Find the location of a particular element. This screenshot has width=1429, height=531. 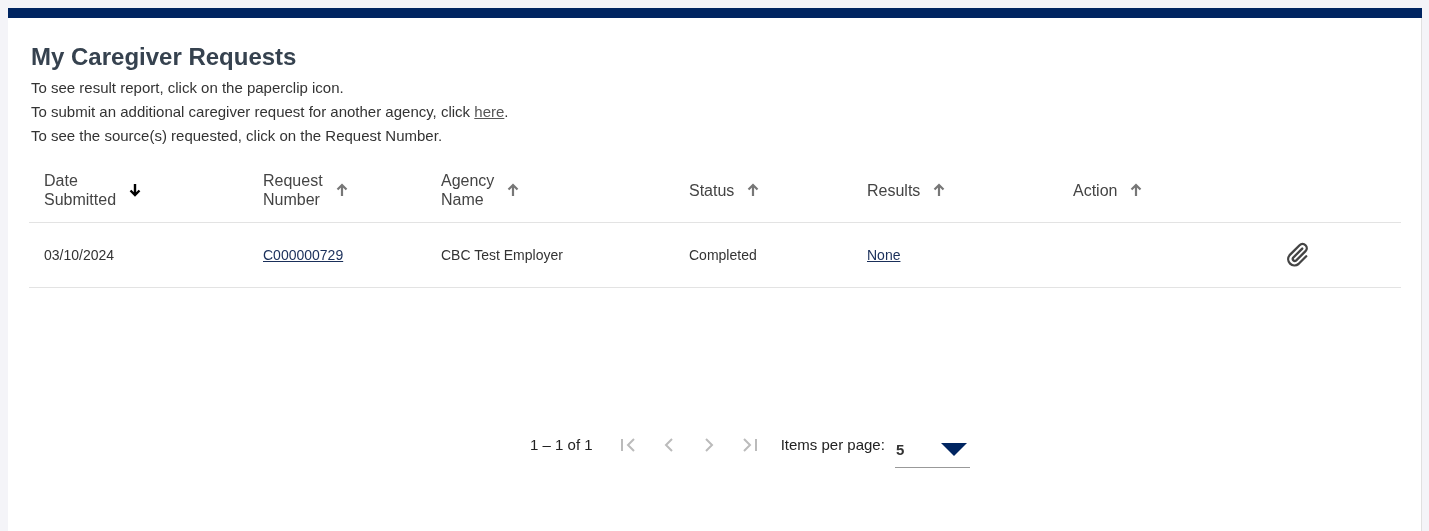

instruction-text: To see result report, click on the paperclip icon. is located at coordinates (188, 88).